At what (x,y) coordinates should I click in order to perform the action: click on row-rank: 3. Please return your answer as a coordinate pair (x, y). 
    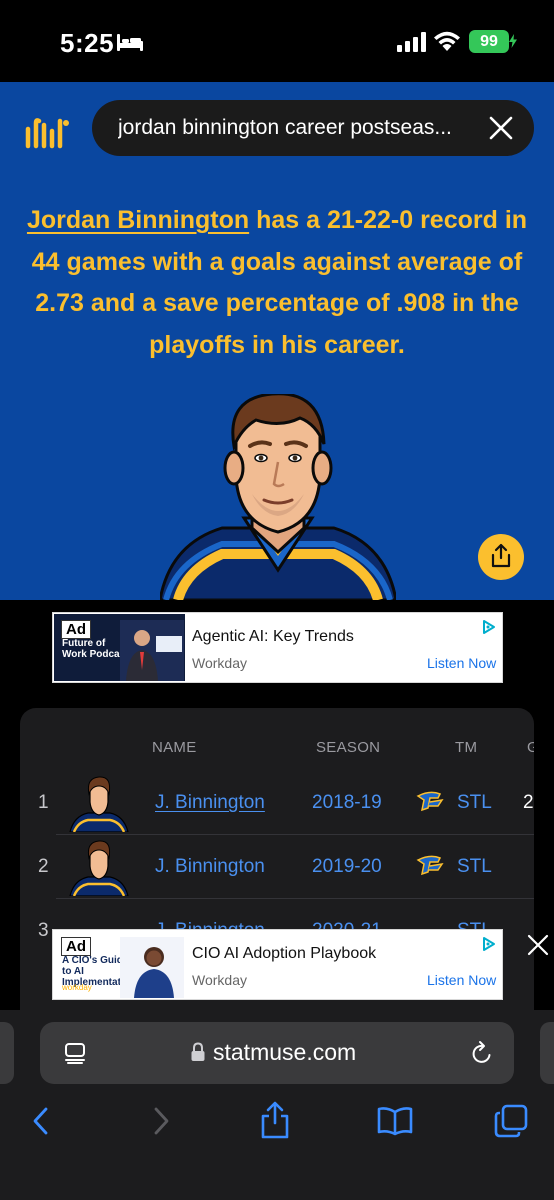
    Looking at the image, I should click on (43, 930).